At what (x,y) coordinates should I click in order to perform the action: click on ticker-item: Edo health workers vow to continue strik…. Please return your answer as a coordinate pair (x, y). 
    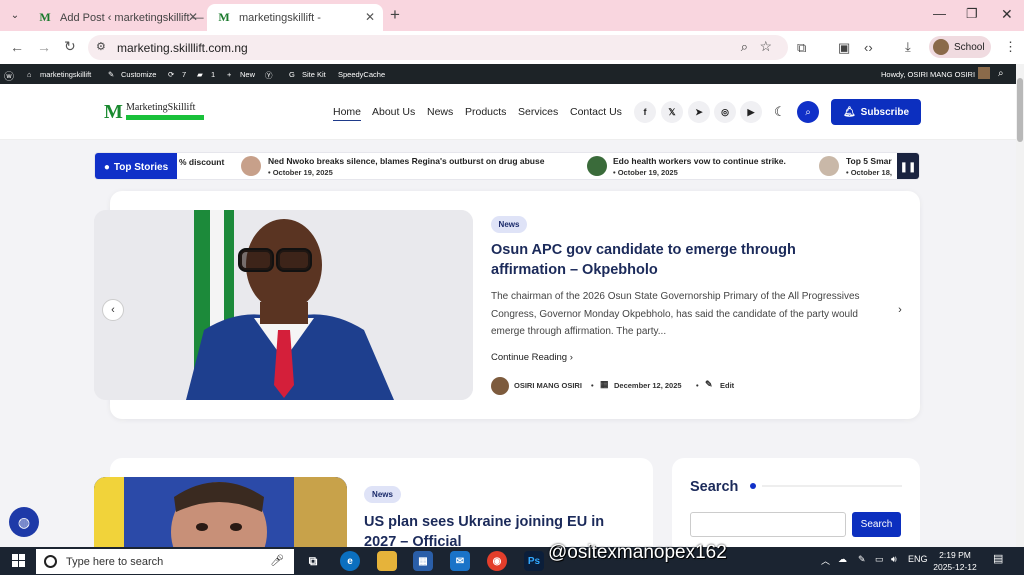
    Looking at the image, I should click on (699, 166).